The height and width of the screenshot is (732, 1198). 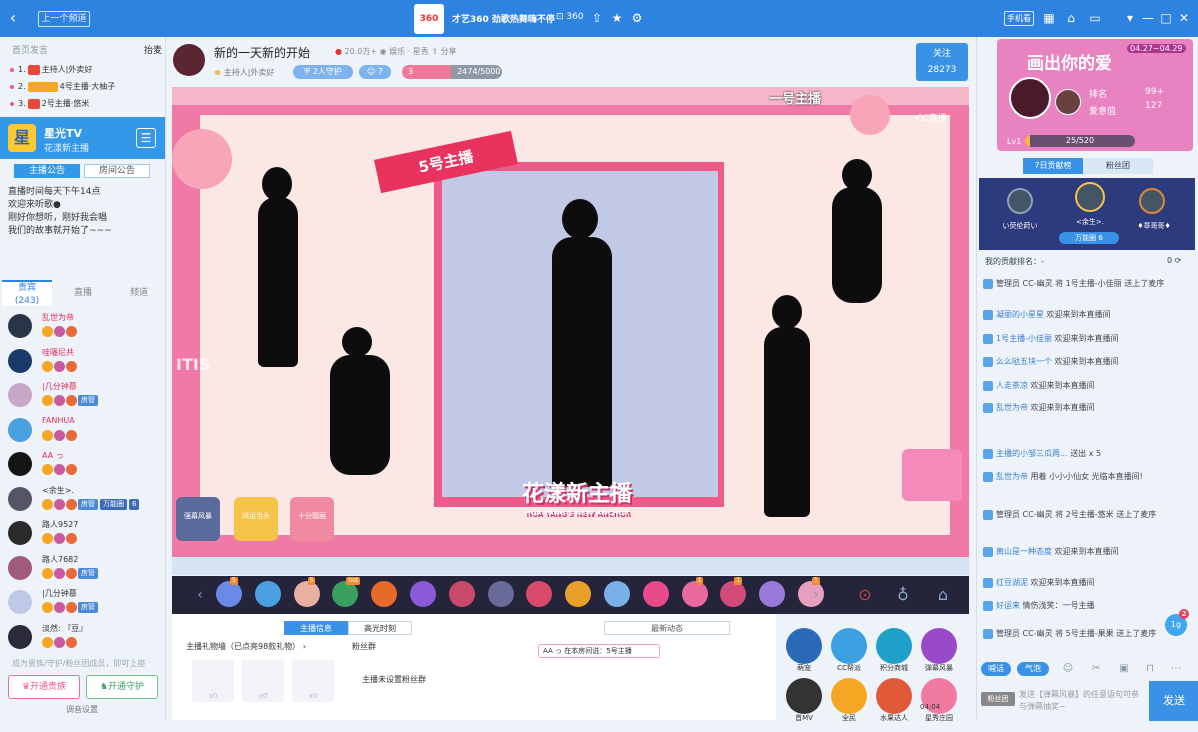 I want to click on lock-icon: ⊓, so click(x=1150, y=669).